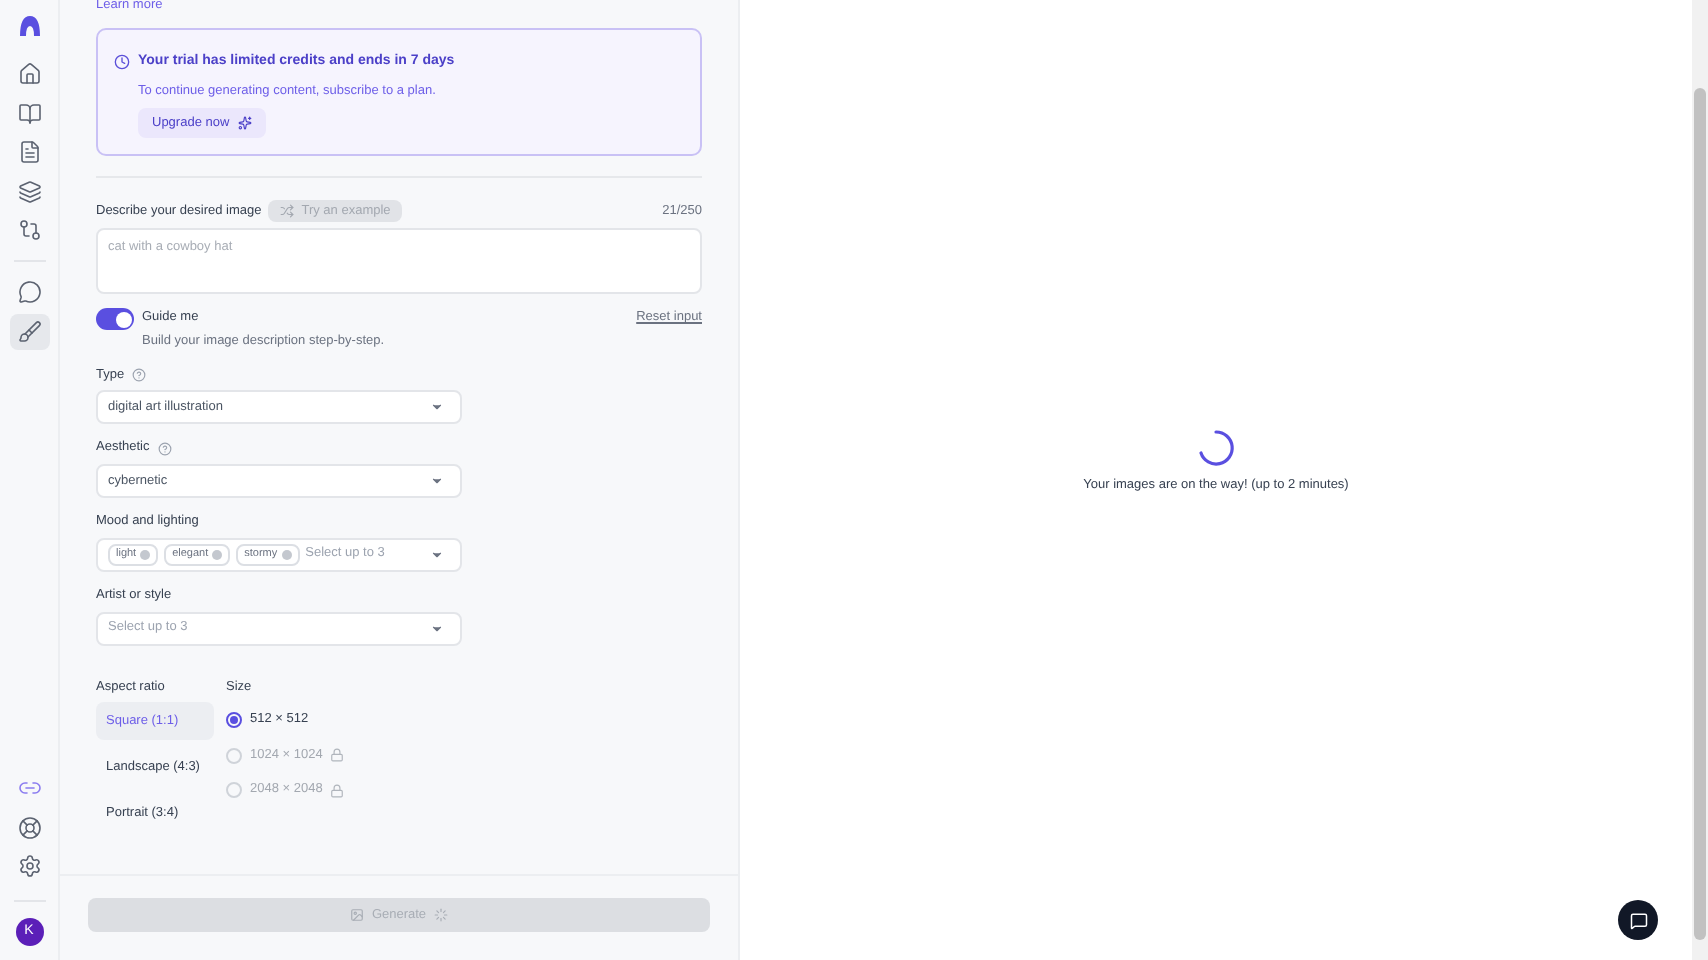  I want to click on clock-icon, so click(122, 62).